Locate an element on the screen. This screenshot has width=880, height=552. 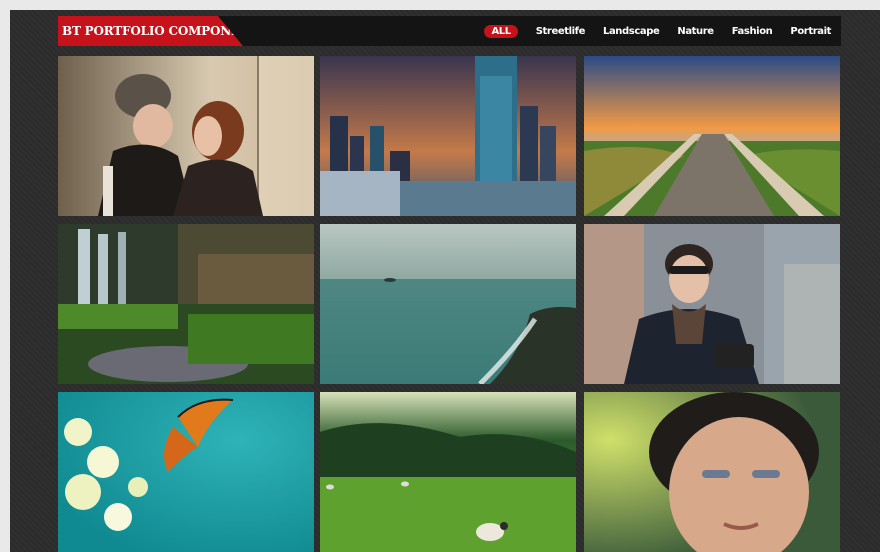
portfolio-item-couple is located at coordinates (186, 136).